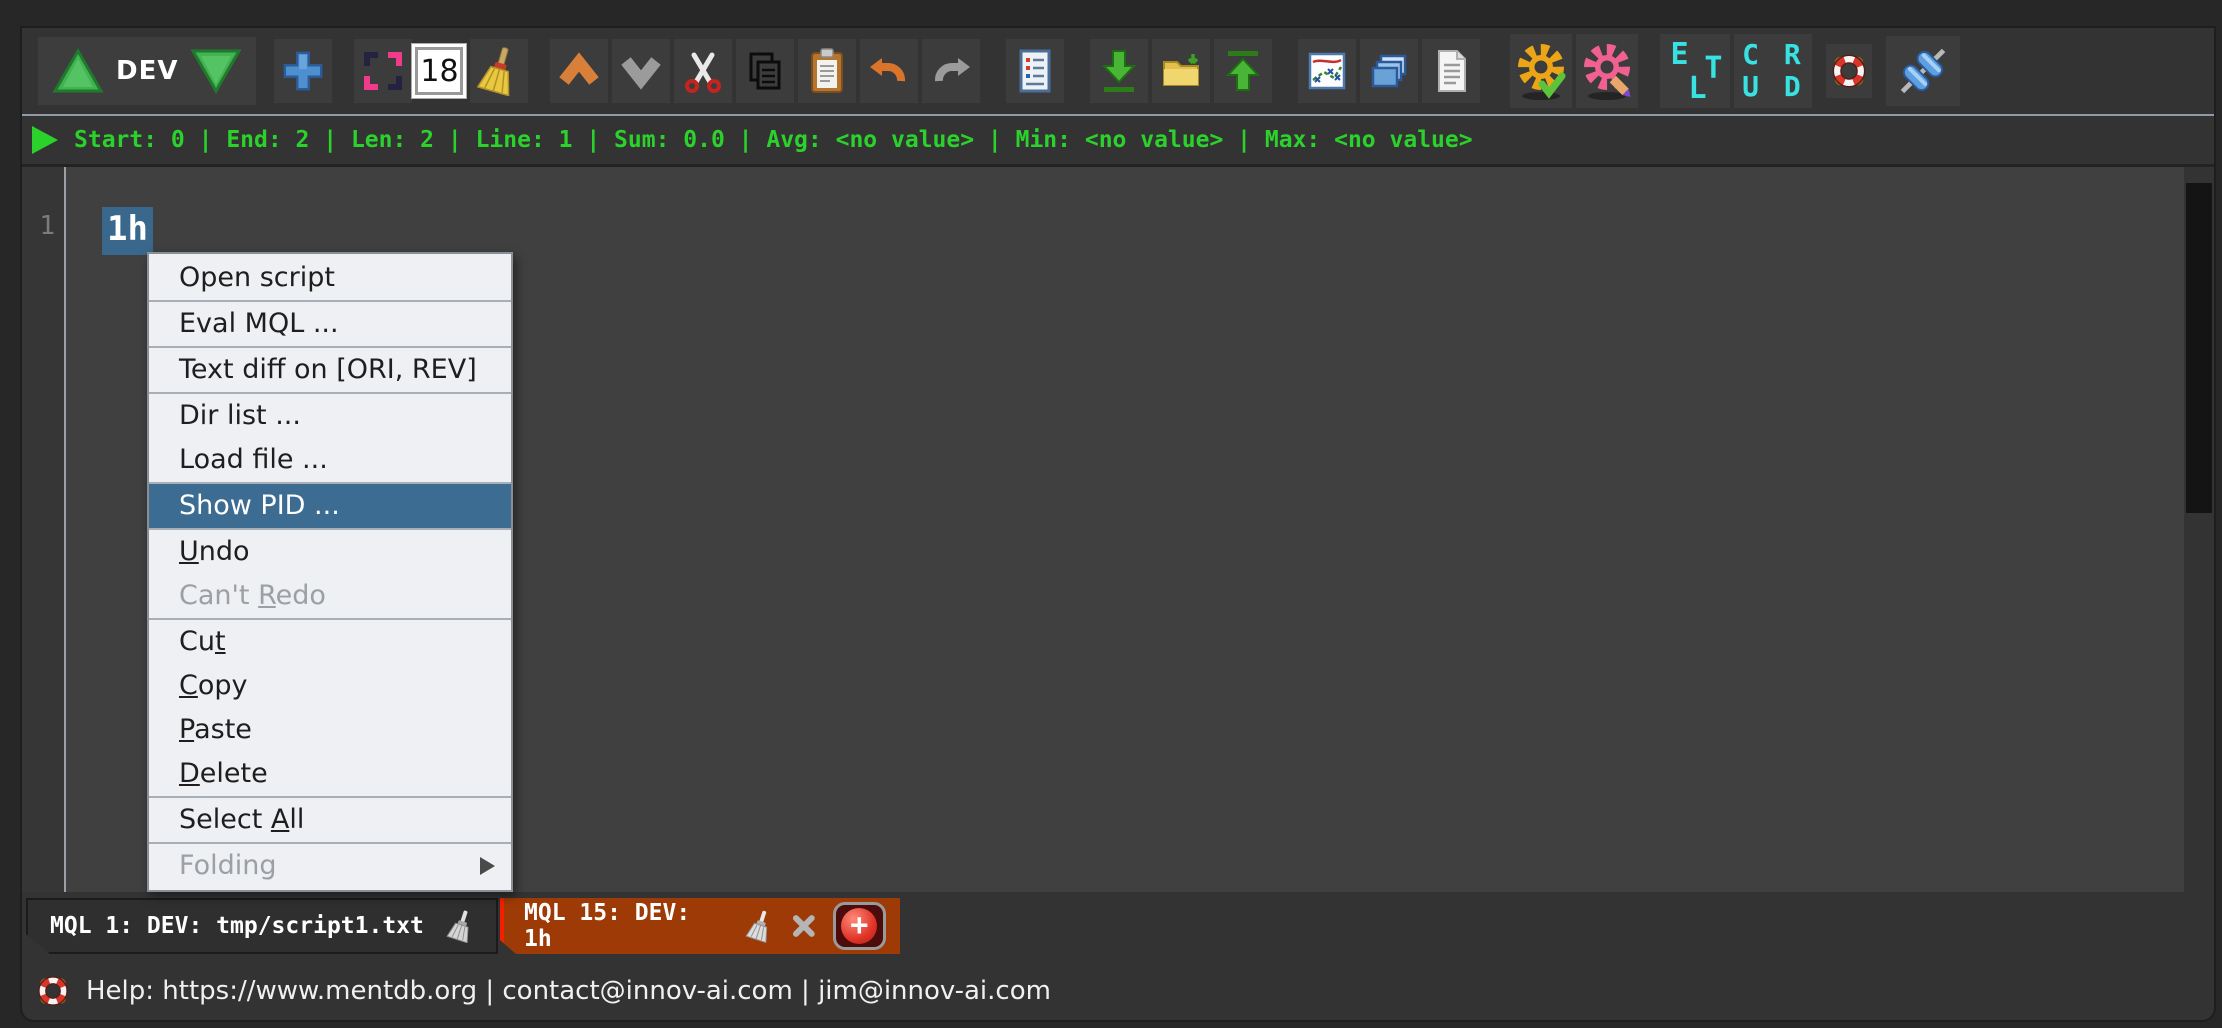 The height and width of the screenshot is (1028, 2222). What do you see at coordinates (1713, 68) in the screenshot?
I see `elt-letter-t: T` at bounding box center [1713, 68].